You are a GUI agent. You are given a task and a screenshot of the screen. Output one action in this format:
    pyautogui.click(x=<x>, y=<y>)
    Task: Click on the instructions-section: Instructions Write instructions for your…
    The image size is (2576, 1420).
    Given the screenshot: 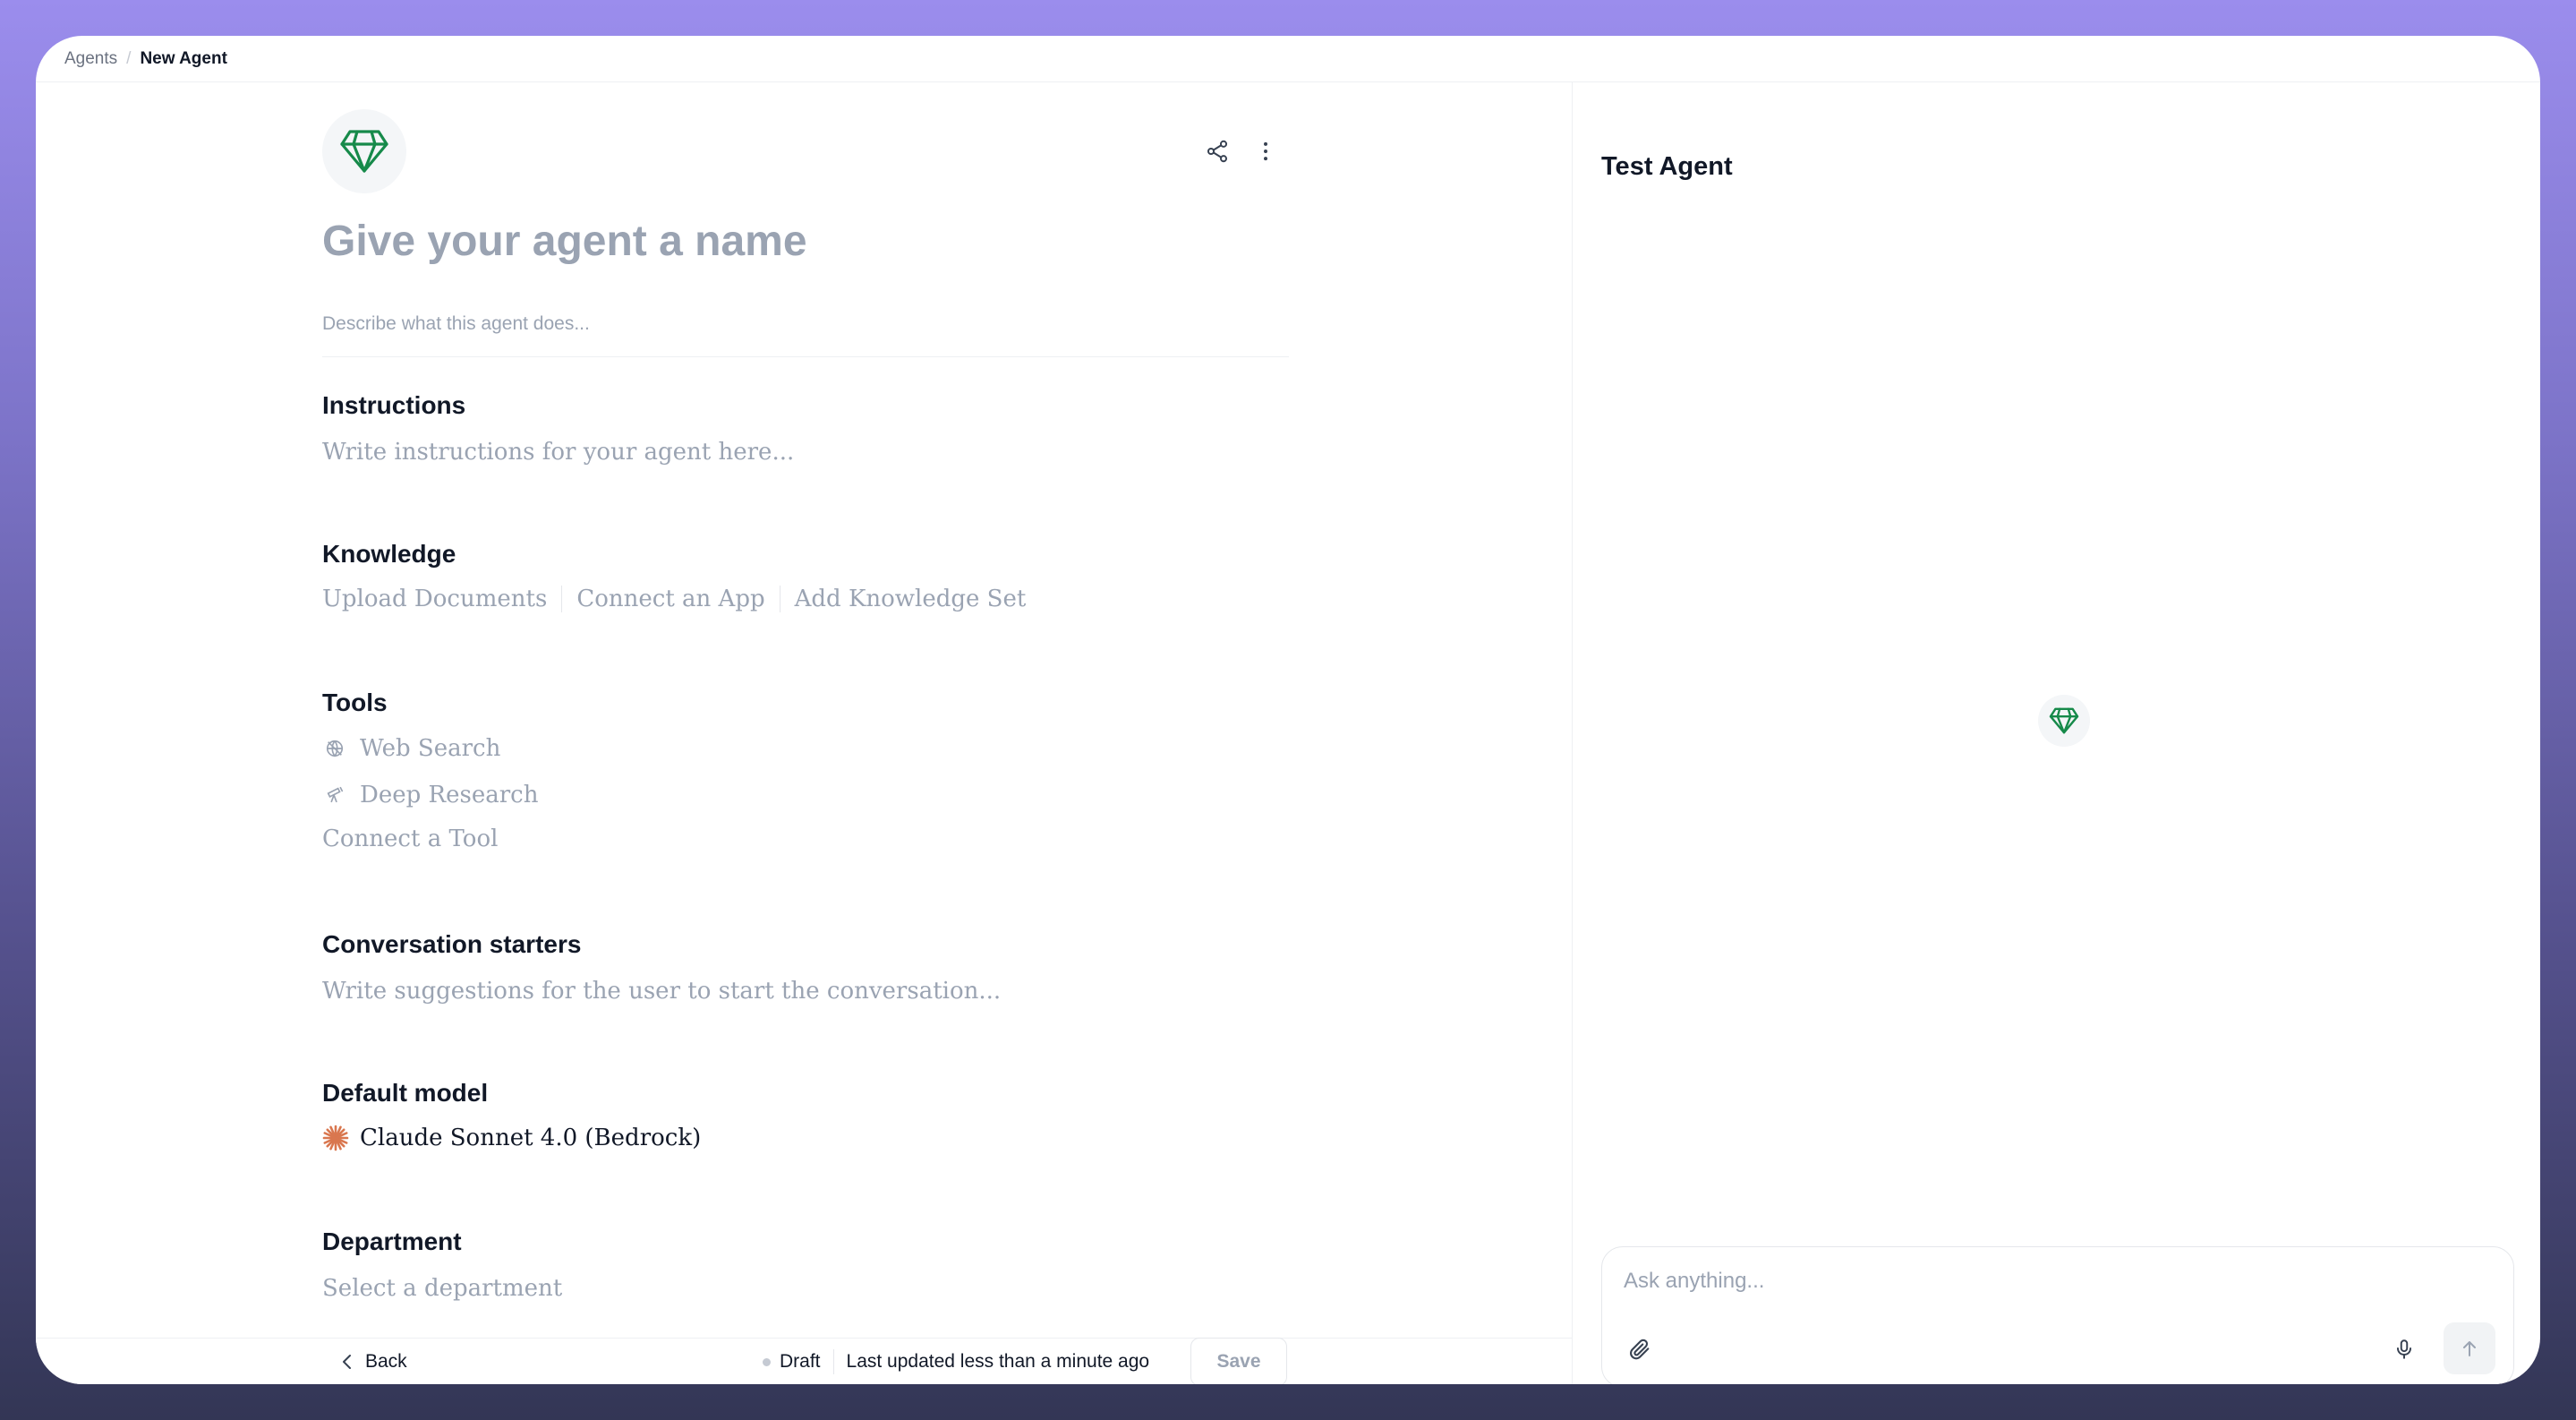 What is the action you would take?
    pyautogui.click(x=805, y=429)
    